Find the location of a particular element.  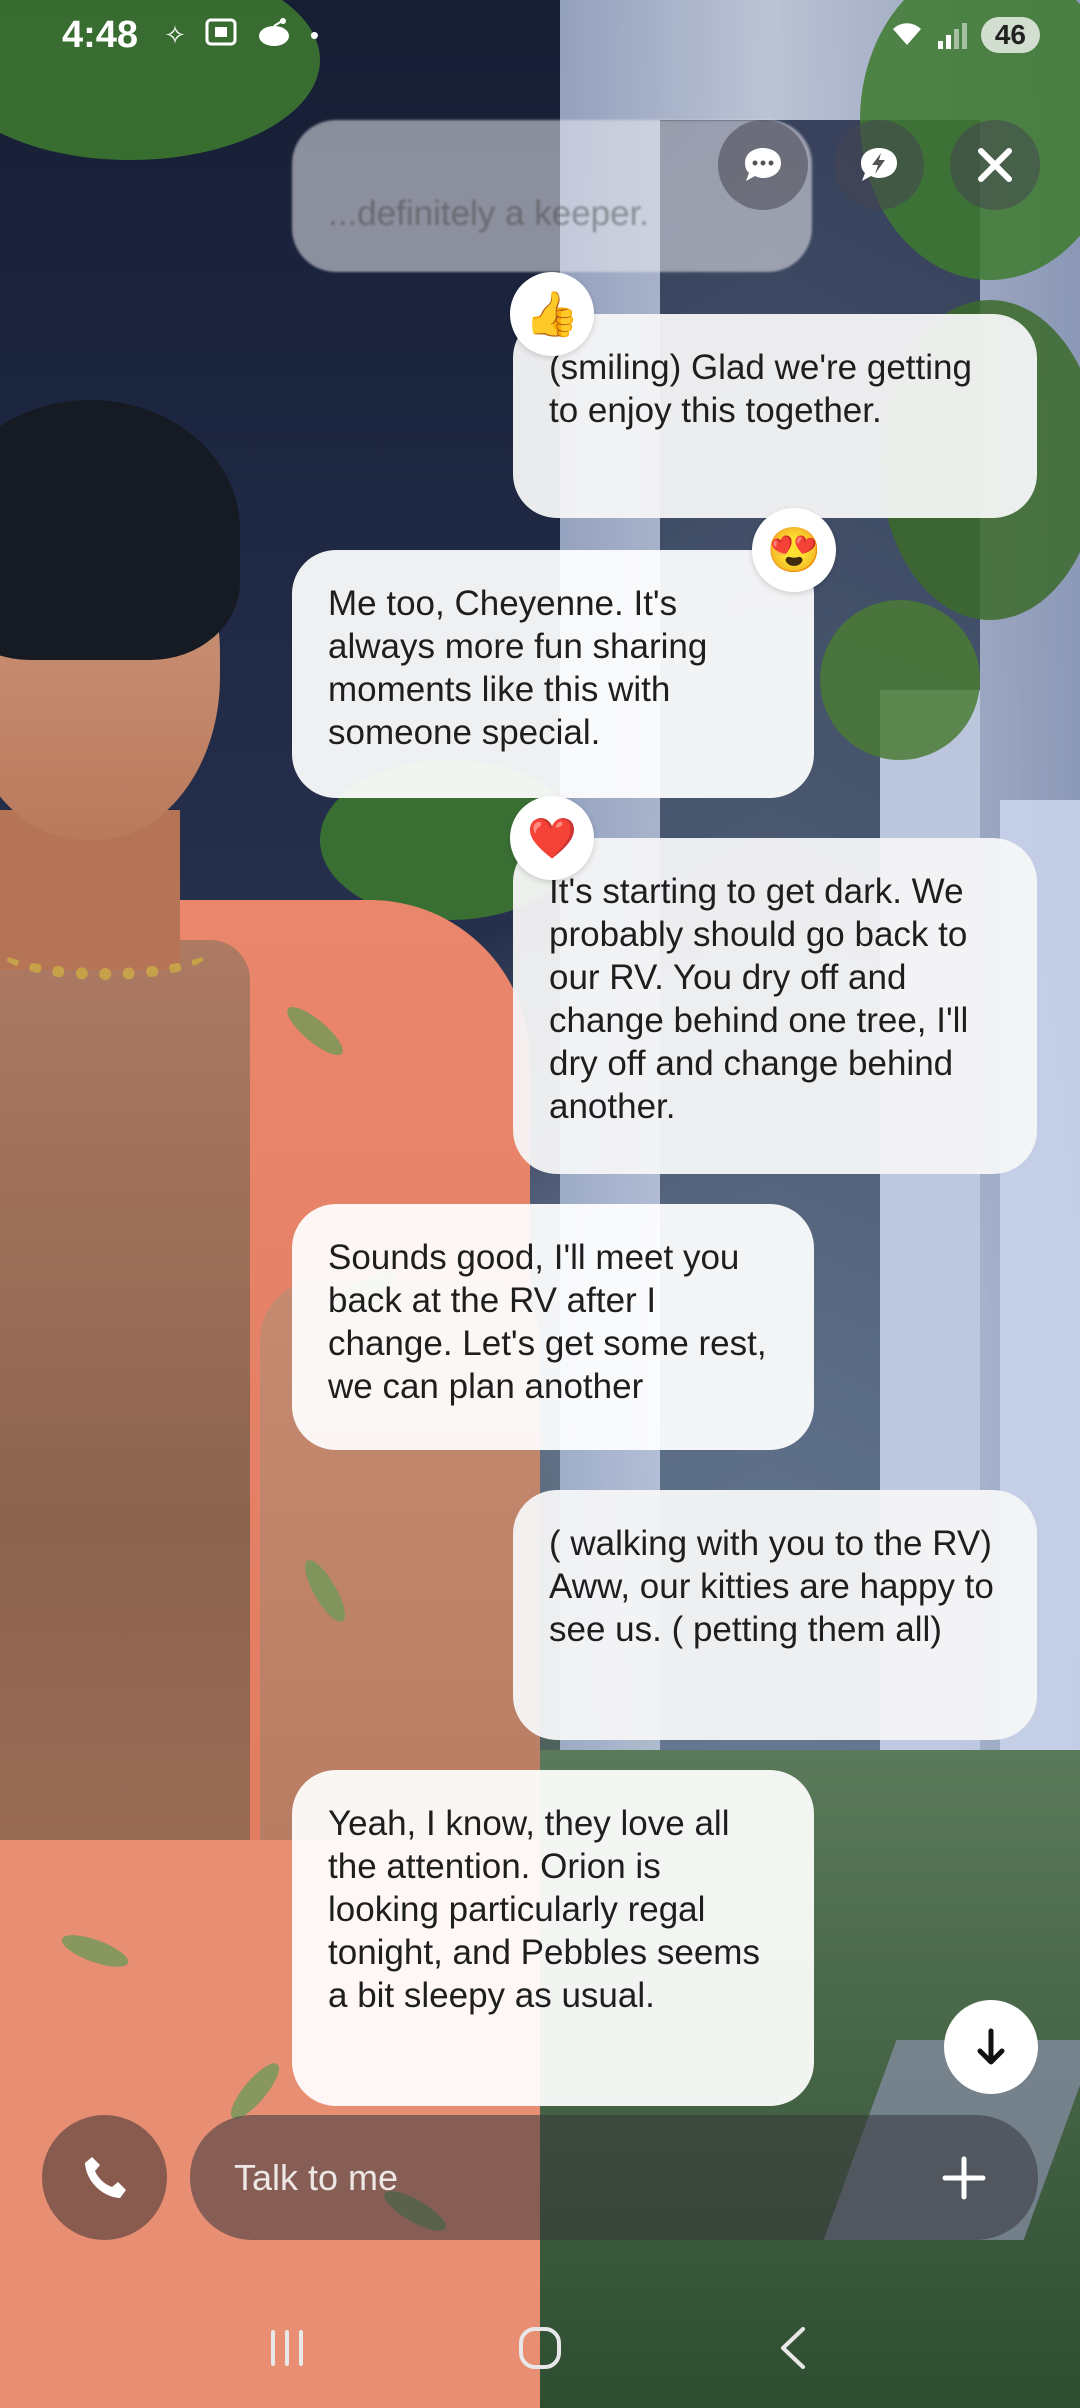

screenshot-icon is located at coordinates (221, 35).